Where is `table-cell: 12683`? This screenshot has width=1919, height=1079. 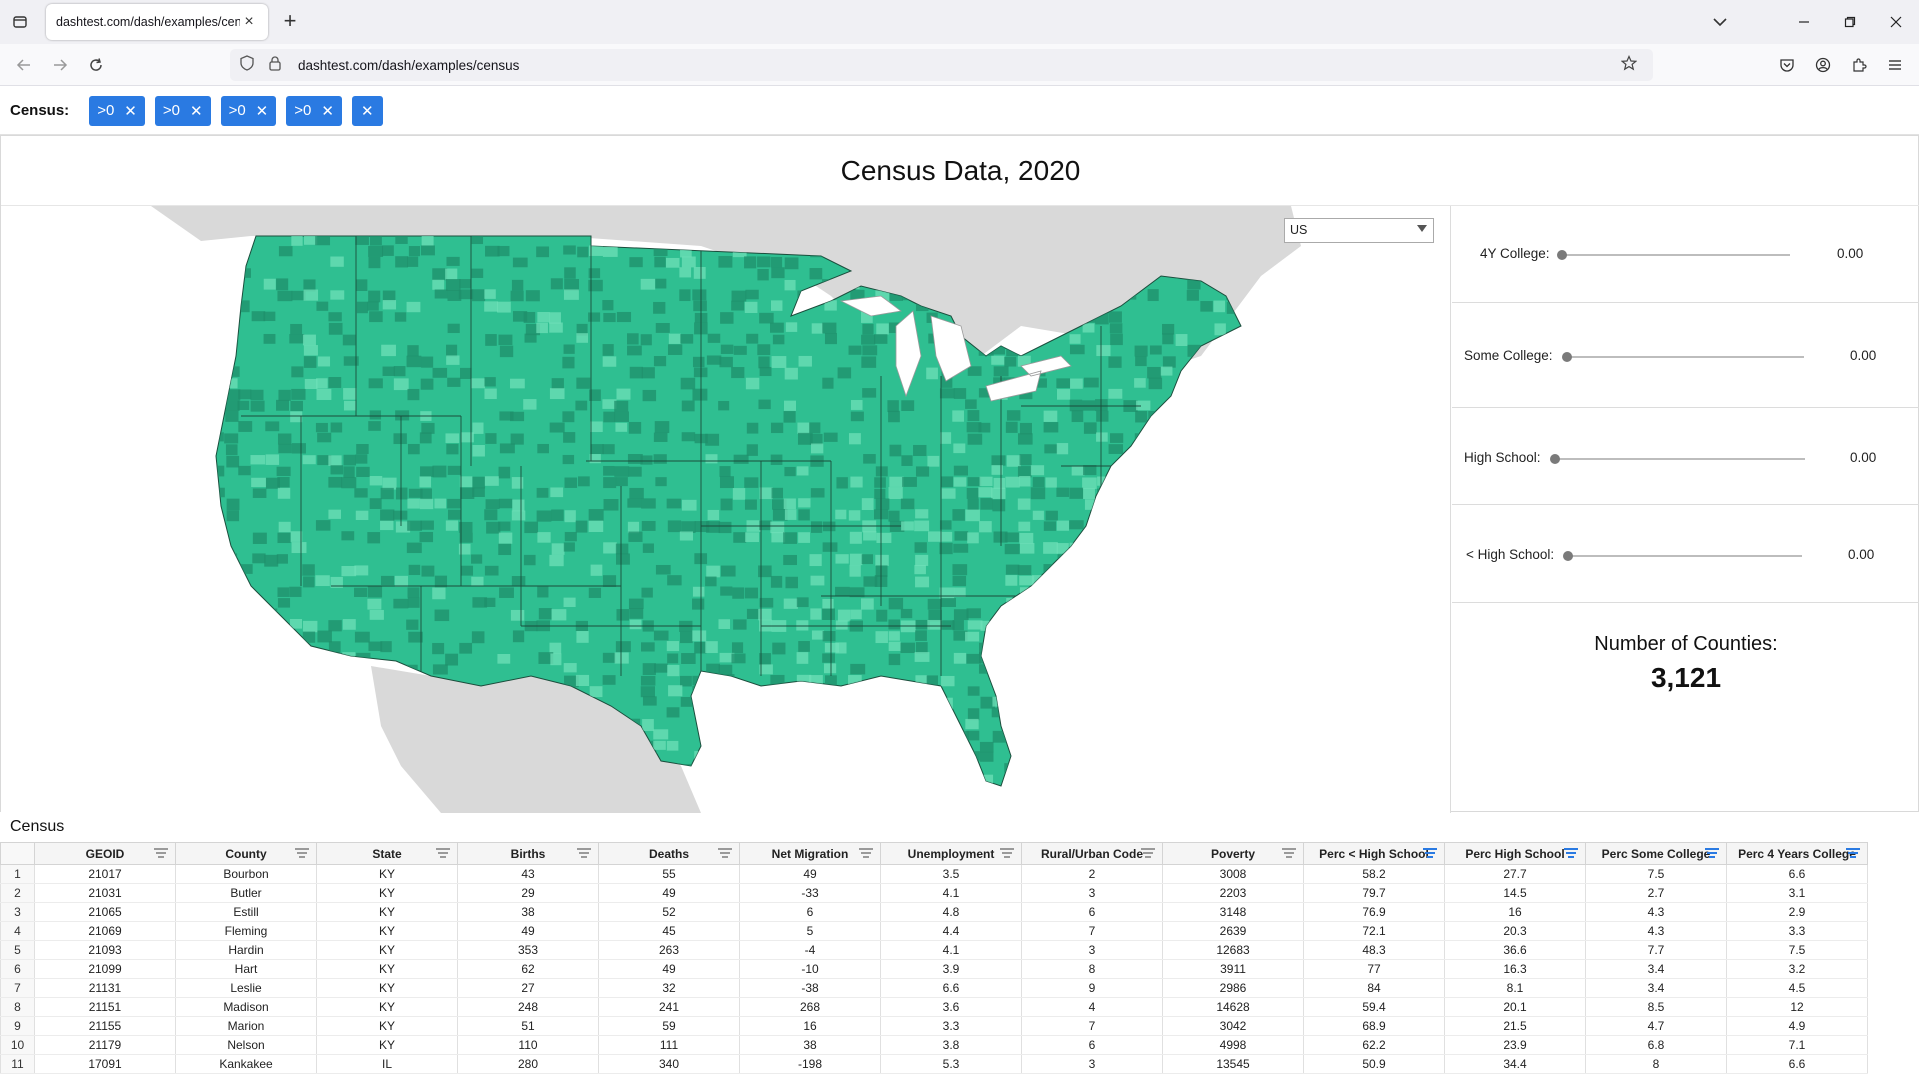 table-cell: 12683 is located at coordinates (1233, 950).